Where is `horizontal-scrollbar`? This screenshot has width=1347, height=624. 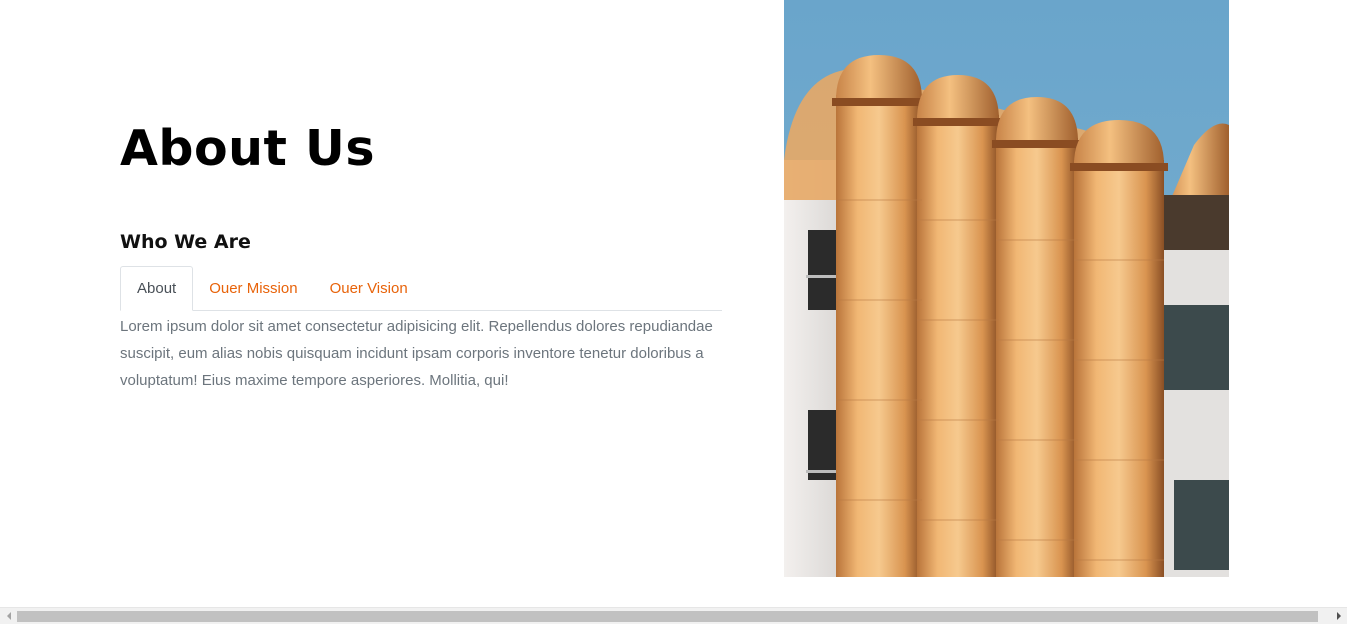 horizontal-scrollbar is located at coordinates (673, 615).